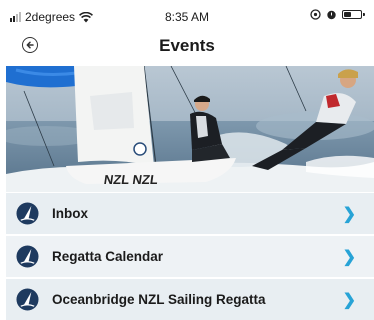  What do you see at coordinates (159, 299) in the screenshot?
I see `list-item-label: Oceanbridge NZL Sailing Regatta` at bounding box center [159, 299].